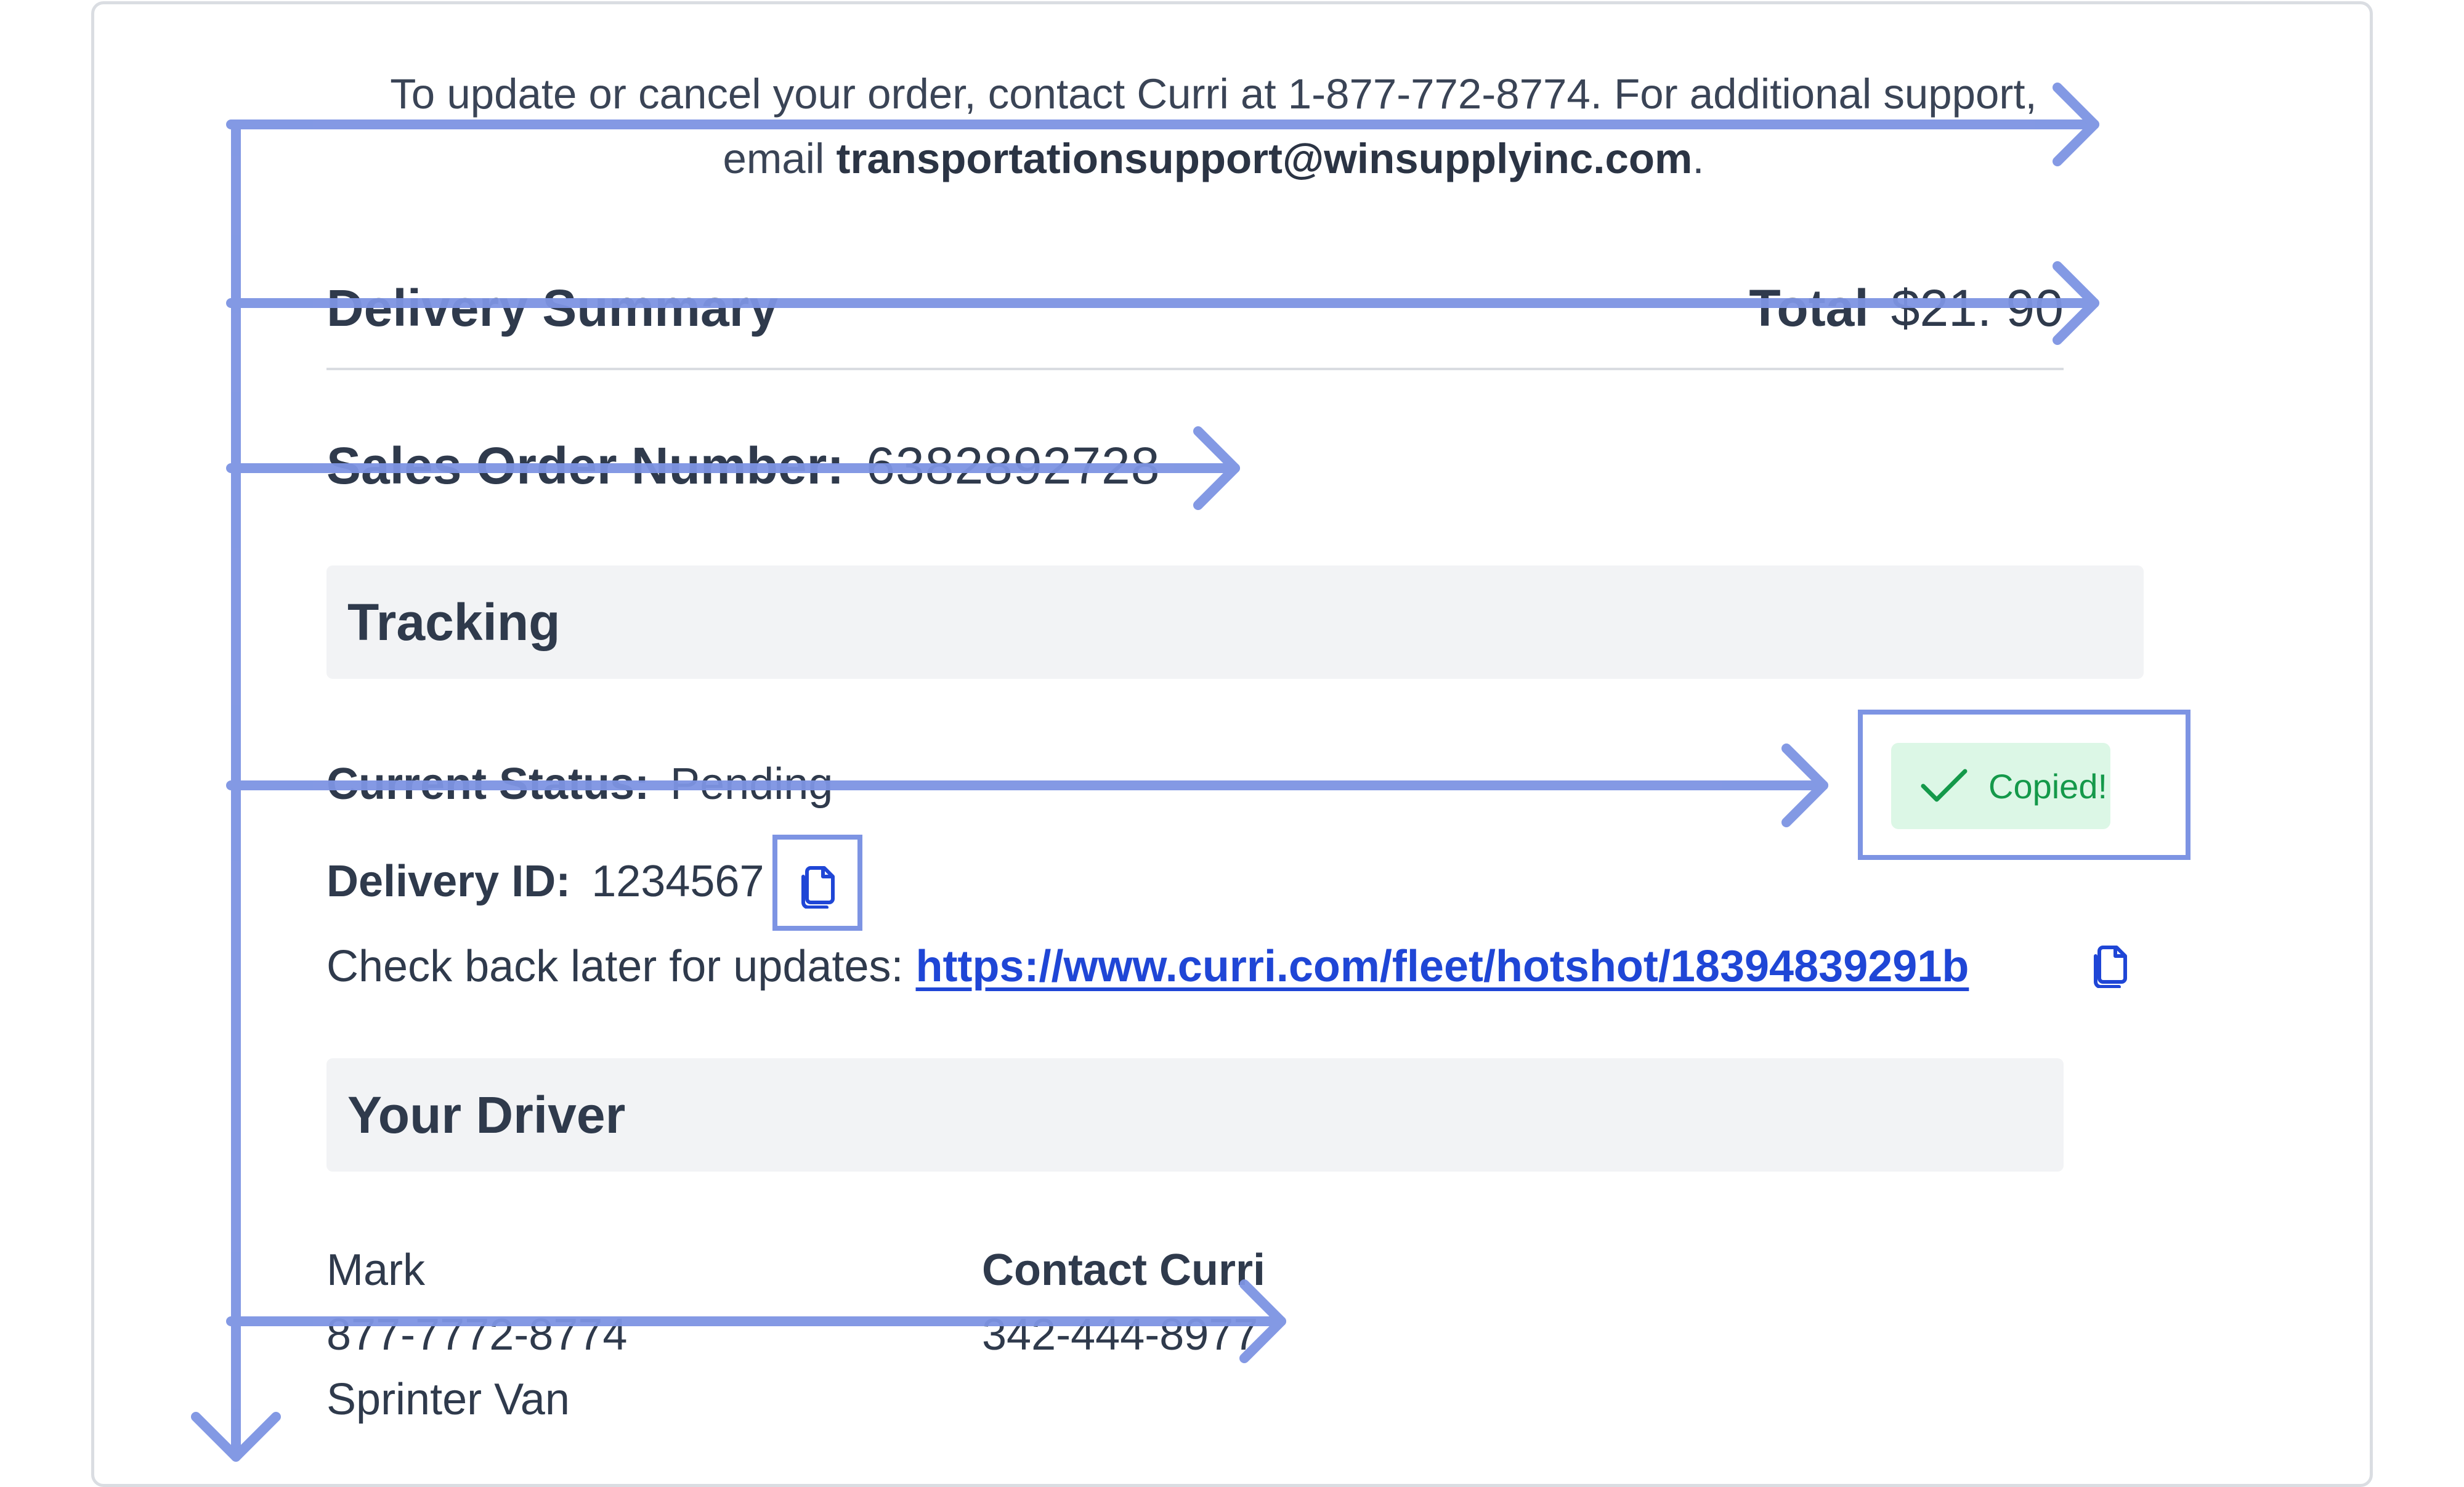 Image resolution: width=2464 pixels, height=1487 pixels. What do you see at coordinates (1265, 158) in the screenshot?
I see `support-email: transportationsupport@winsupplyinc.com` at bounding box center [1265, 158].